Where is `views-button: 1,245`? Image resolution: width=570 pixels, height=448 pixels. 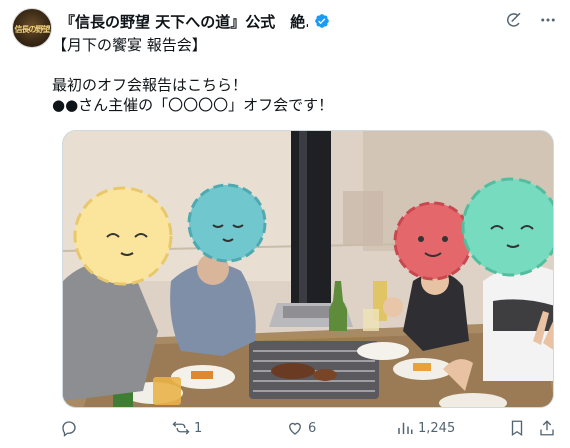
views-button: 1,245 is located at coordinates (425, 428).